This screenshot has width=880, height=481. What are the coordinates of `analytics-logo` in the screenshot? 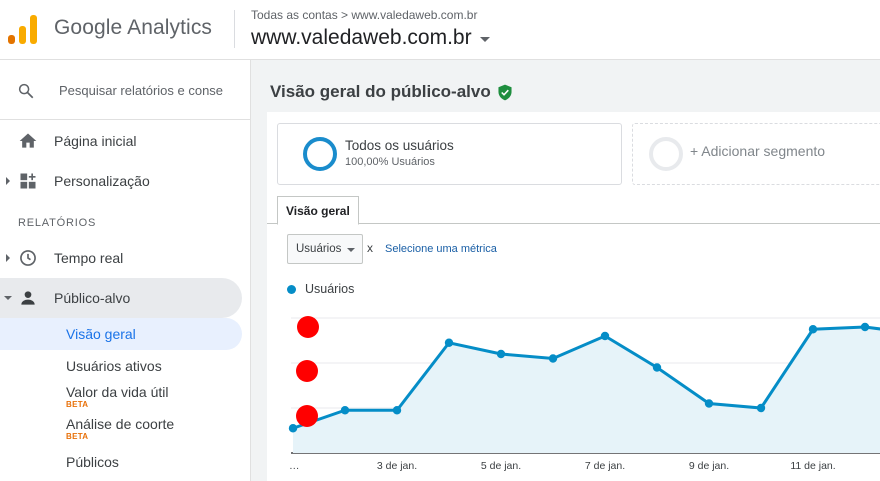 It's located at (23, 29).